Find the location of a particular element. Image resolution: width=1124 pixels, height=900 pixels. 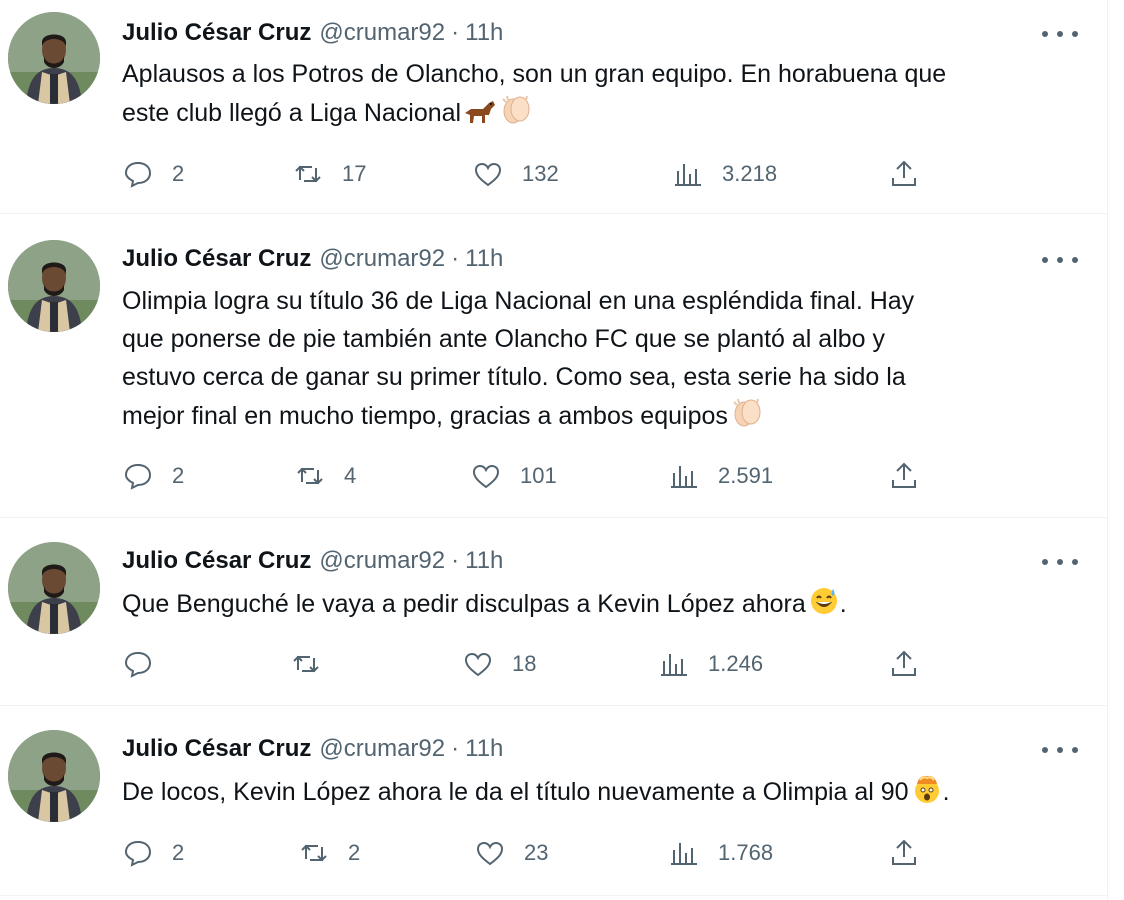

views-button: 3.218 is located at coordinates (724, 174).